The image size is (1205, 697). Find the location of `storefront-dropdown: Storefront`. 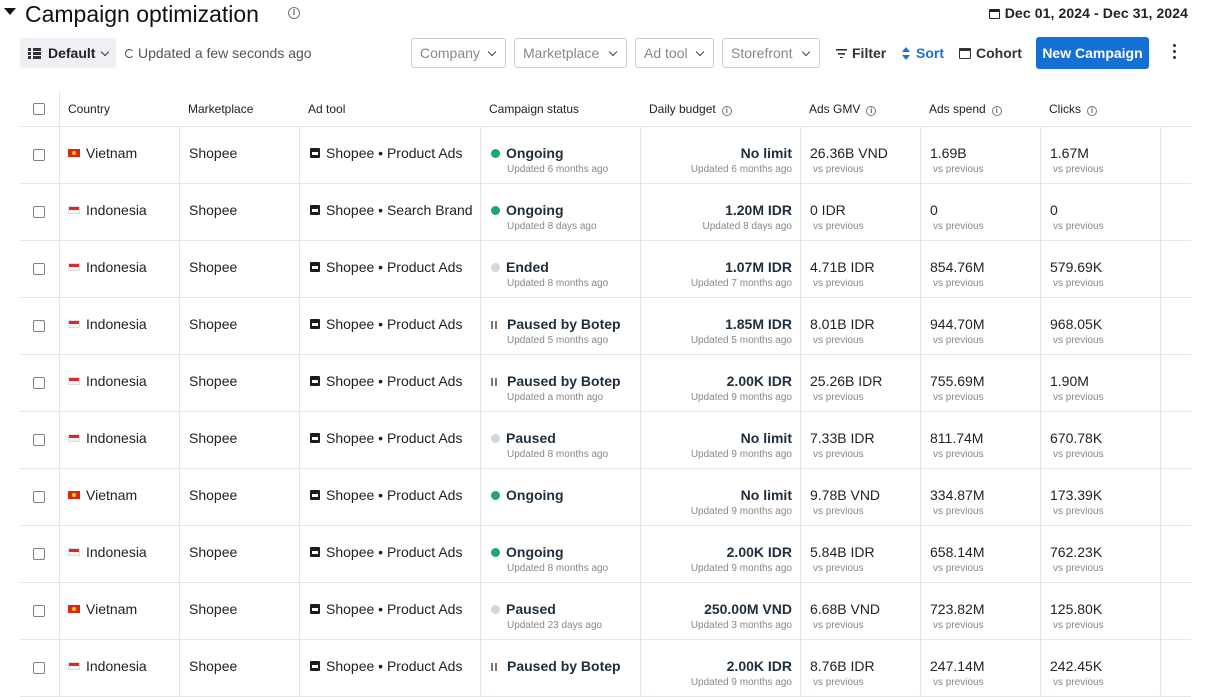

storefront-dropdown: Storefront is located at coordinates (771, 53).